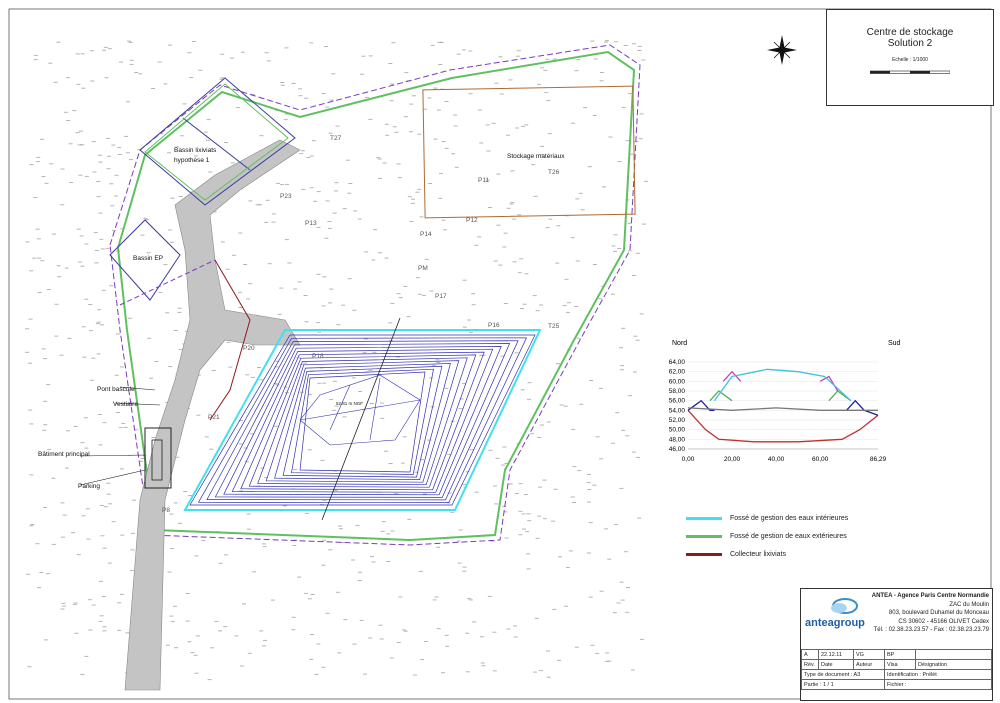  Describe the element at coordinates (494, 325) in the screenshot. I see `point-label: P16` at that location.